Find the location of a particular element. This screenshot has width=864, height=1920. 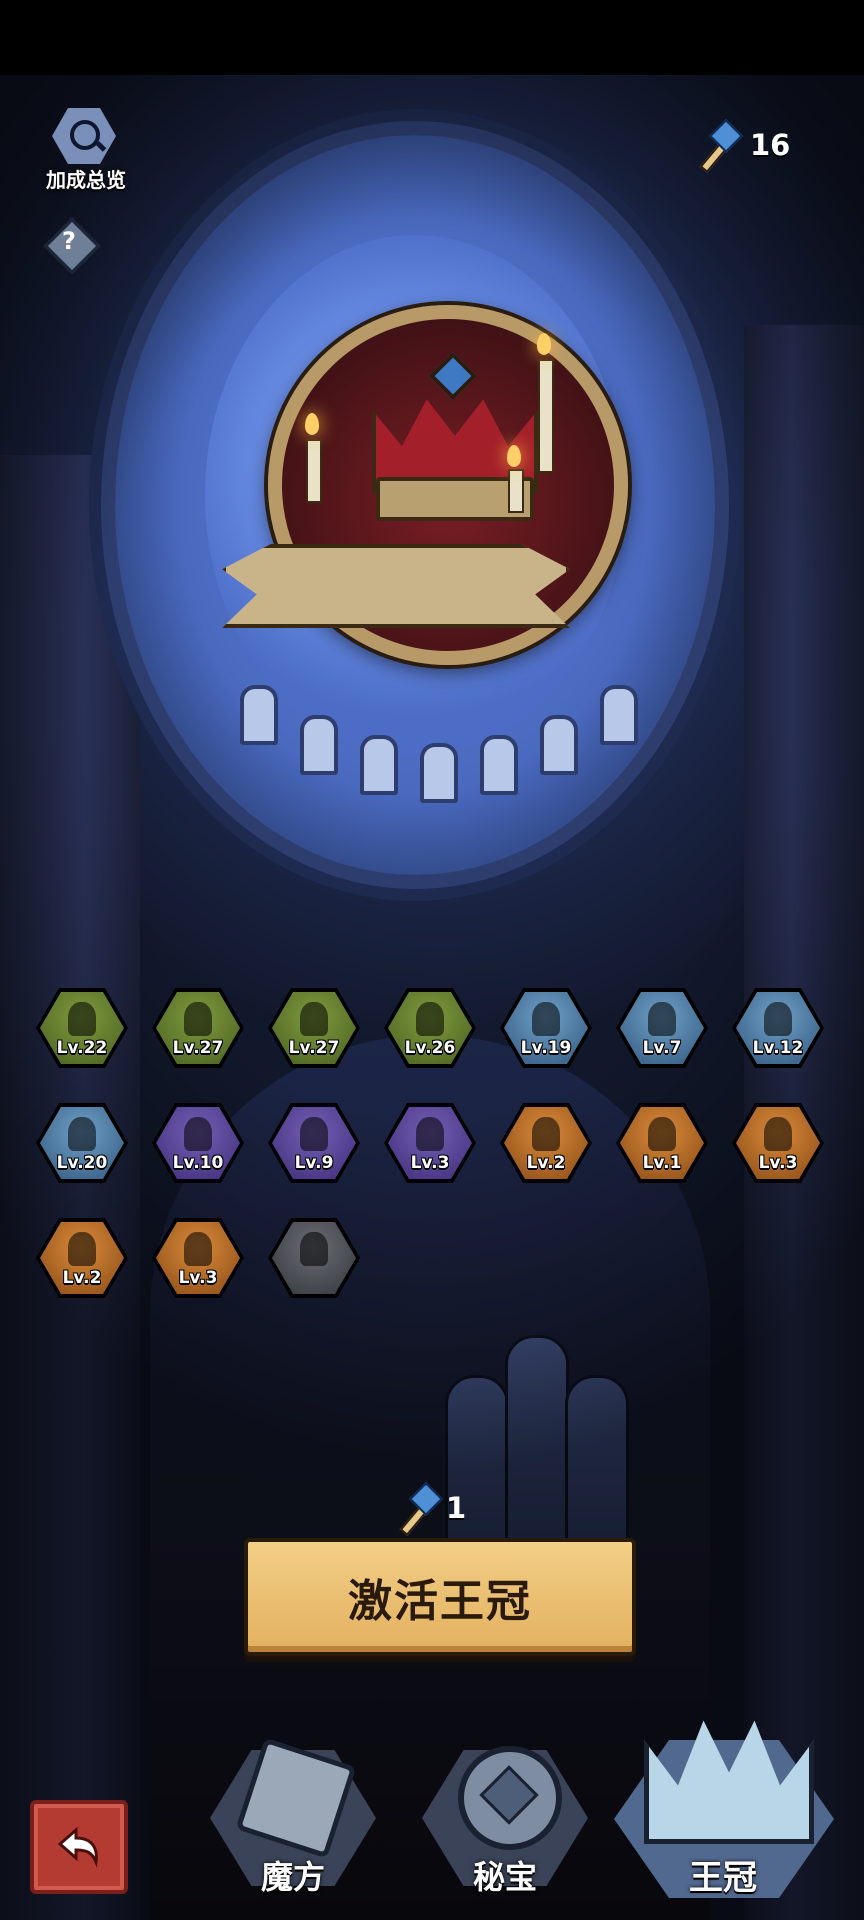

penguin-icon is located at coordinates (430, 1019).